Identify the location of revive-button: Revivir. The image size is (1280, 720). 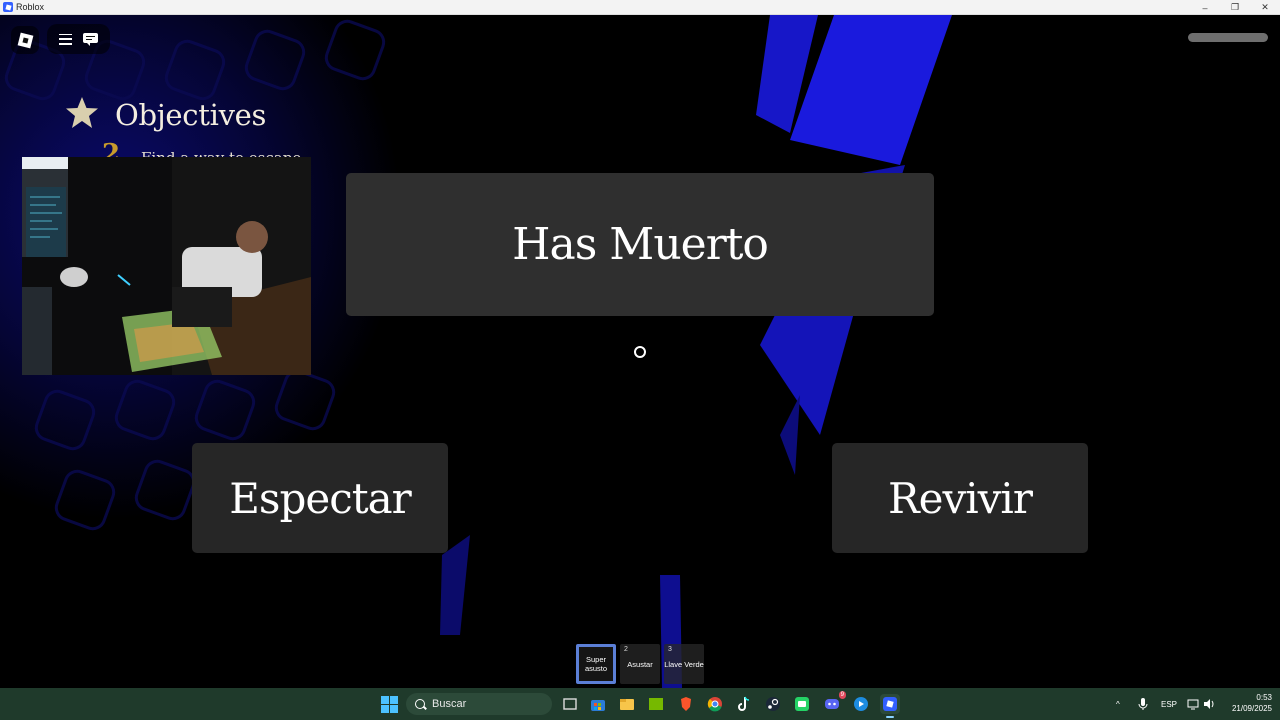
(960, 498).